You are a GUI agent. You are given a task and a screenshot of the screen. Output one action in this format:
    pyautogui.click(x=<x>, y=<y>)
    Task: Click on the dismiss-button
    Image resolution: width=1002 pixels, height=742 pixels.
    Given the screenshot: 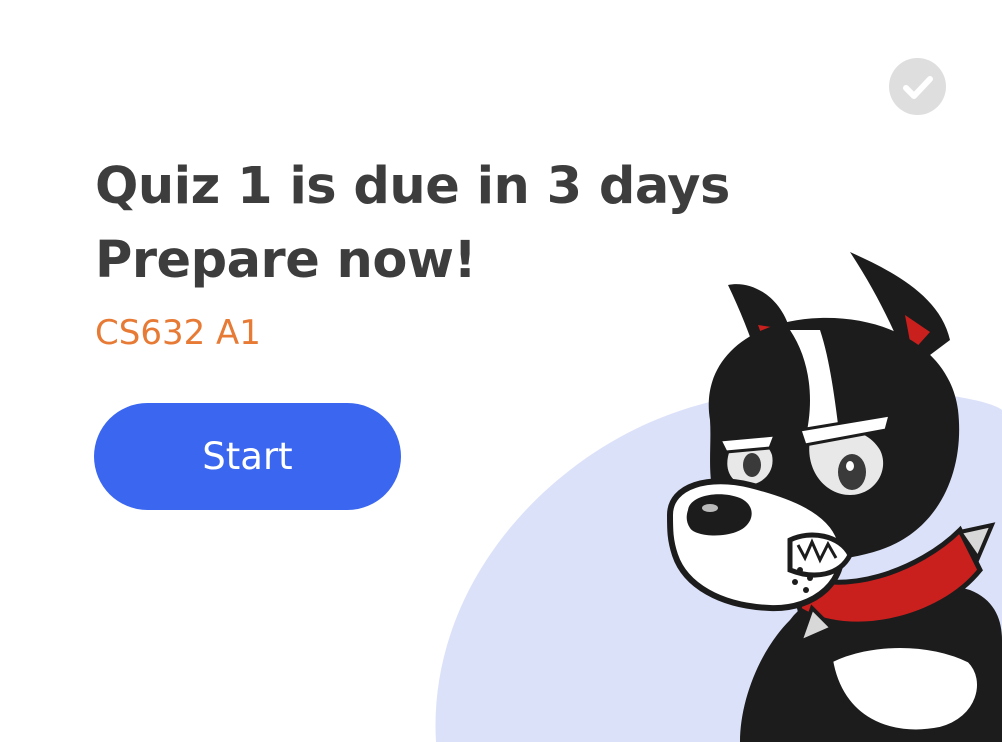 What is the action you would take?
    pyautogui.click(x=917, y=86)
    